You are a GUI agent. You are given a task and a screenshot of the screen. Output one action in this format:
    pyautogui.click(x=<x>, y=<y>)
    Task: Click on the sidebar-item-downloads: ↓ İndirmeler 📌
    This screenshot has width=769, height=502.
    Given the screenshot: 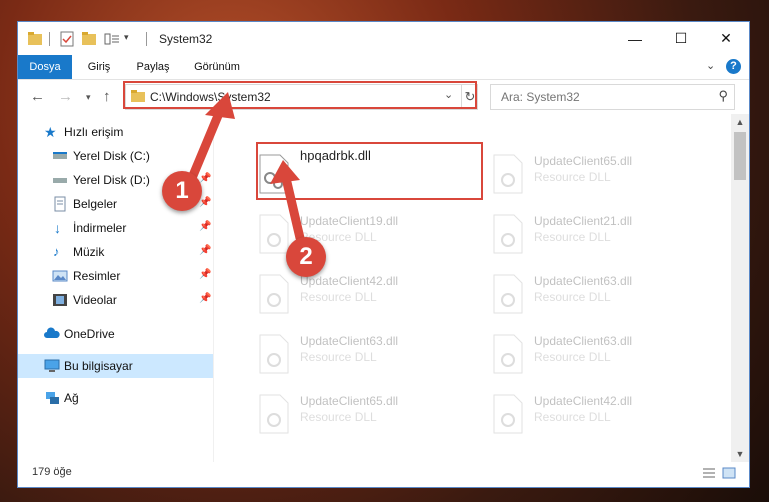 What is the action you would take?
    pyautogui.click(x=115, y=228)
    